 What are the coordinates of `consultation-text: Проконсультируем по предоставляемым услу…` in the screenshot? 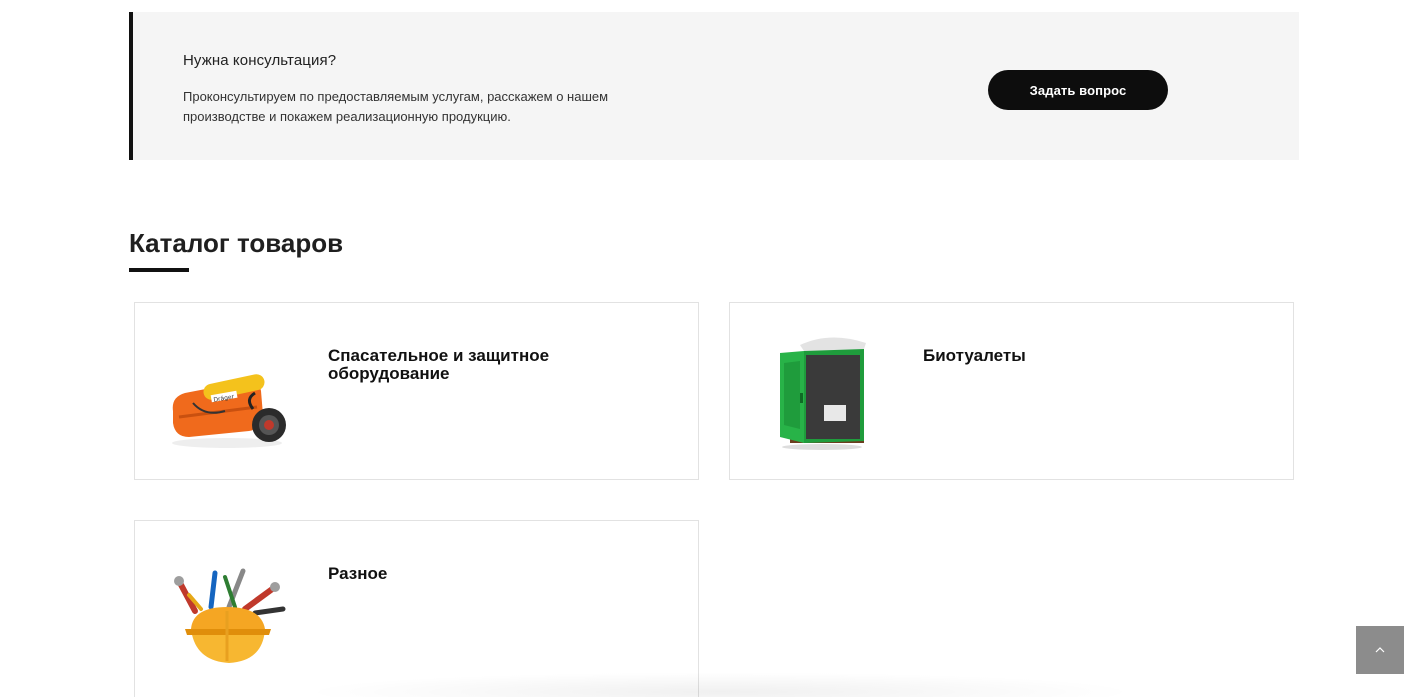 It's located at (396, 106).